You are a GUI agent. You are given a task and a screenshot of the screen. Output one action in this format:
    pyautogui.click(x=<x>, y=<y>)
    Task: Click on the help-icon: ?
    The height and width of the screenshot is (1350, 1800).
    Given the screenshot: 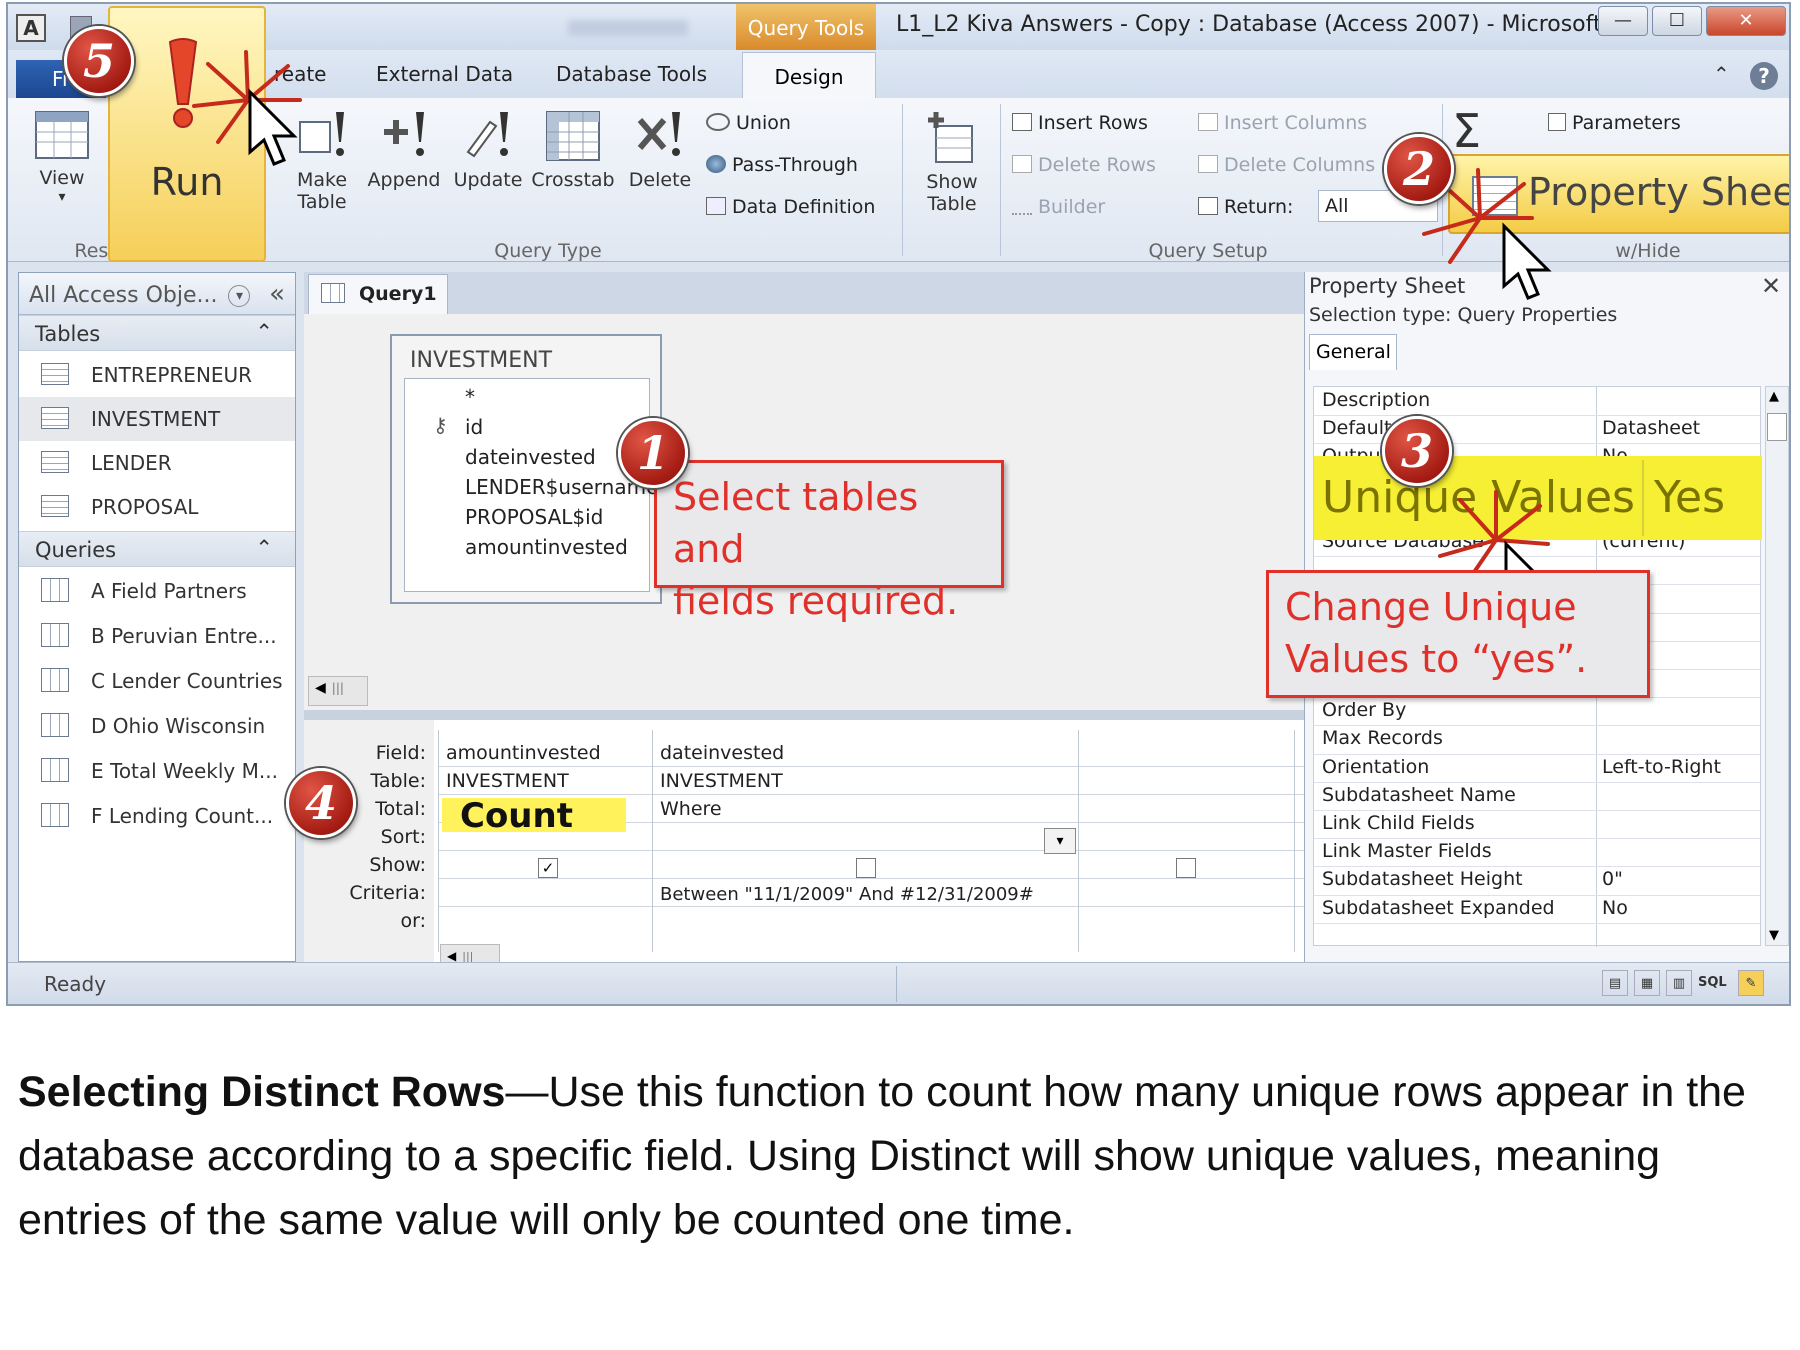 What is the action you would take?
    pyautogui.click(x=1764, y=76)
    